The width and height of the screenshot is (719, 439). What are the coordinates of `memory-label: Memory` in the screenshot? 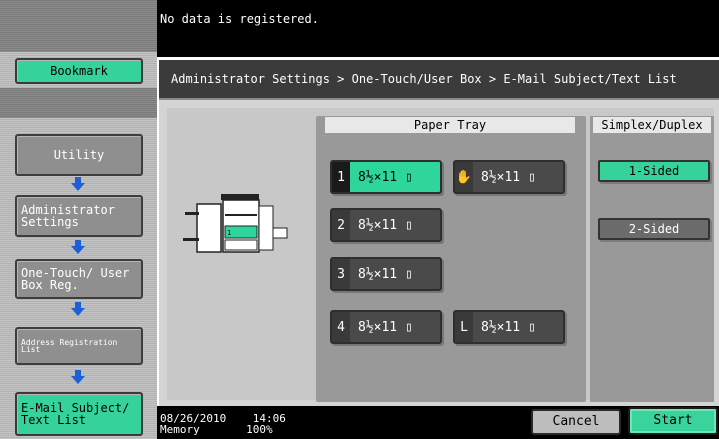 It's located at (180, 429).